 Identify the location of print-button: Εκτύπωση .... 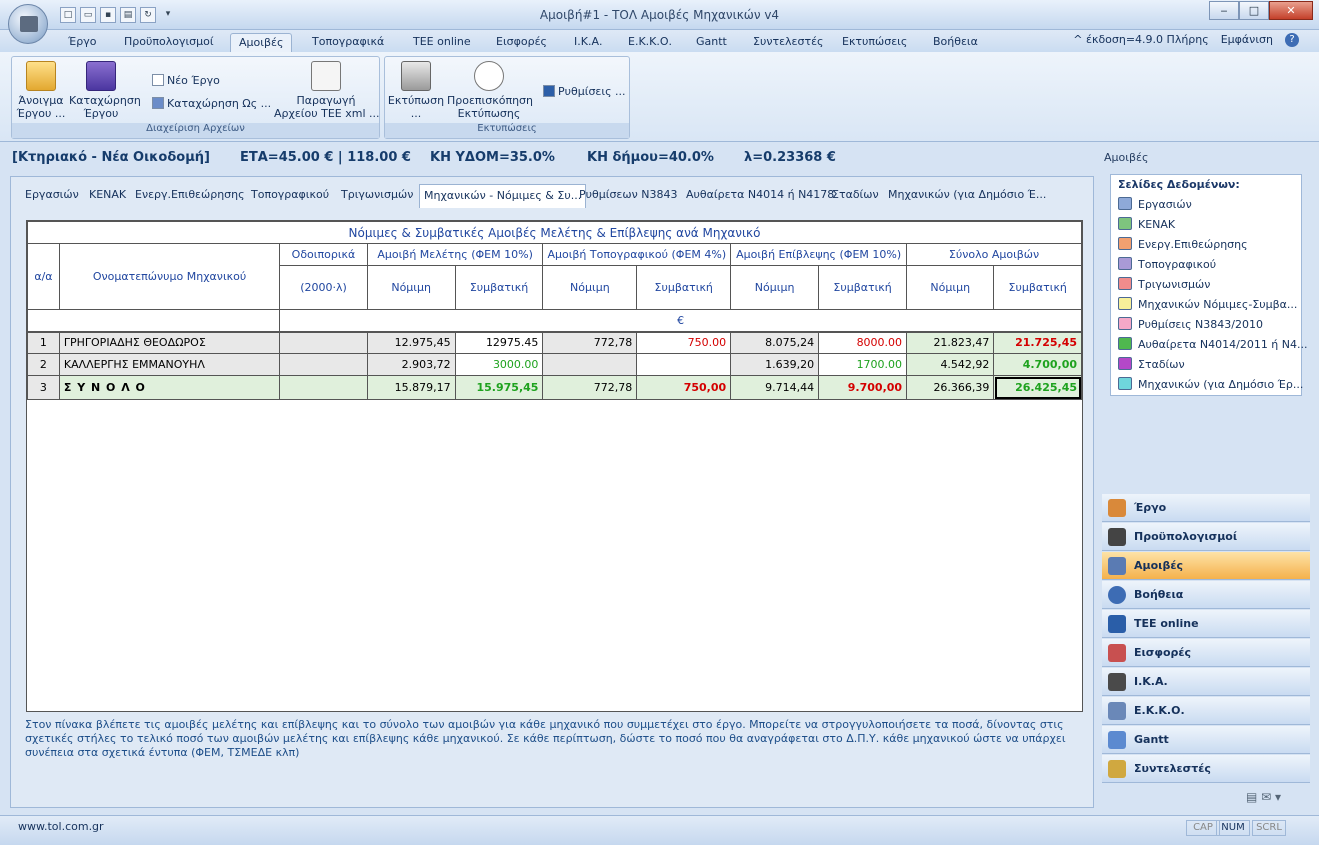
(416, 90).